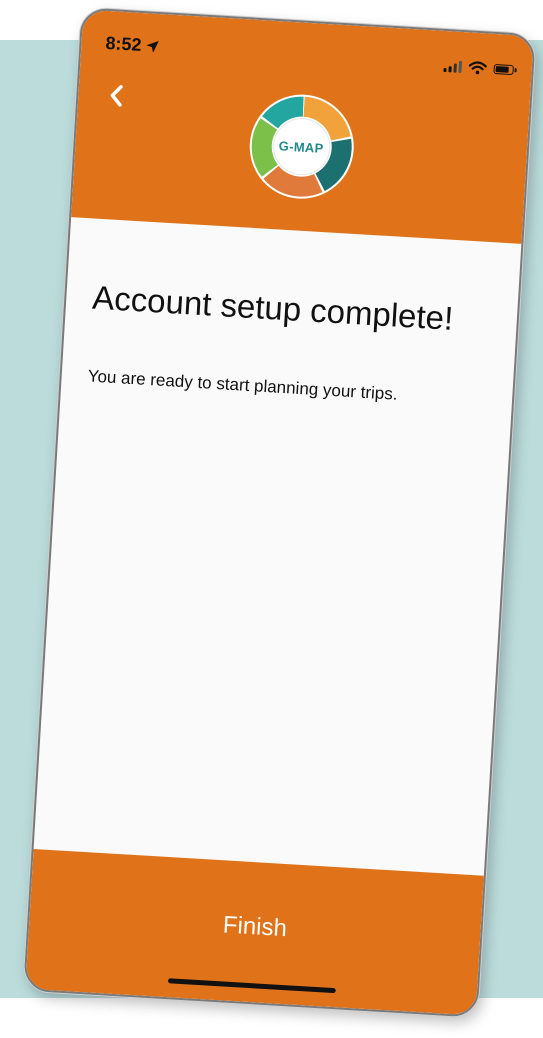 The height and width of the screenshot is (1038, 543). Describe the element at coordinates (453, 67) in the screenshot. I see `cellular-signal-icon` at that location.